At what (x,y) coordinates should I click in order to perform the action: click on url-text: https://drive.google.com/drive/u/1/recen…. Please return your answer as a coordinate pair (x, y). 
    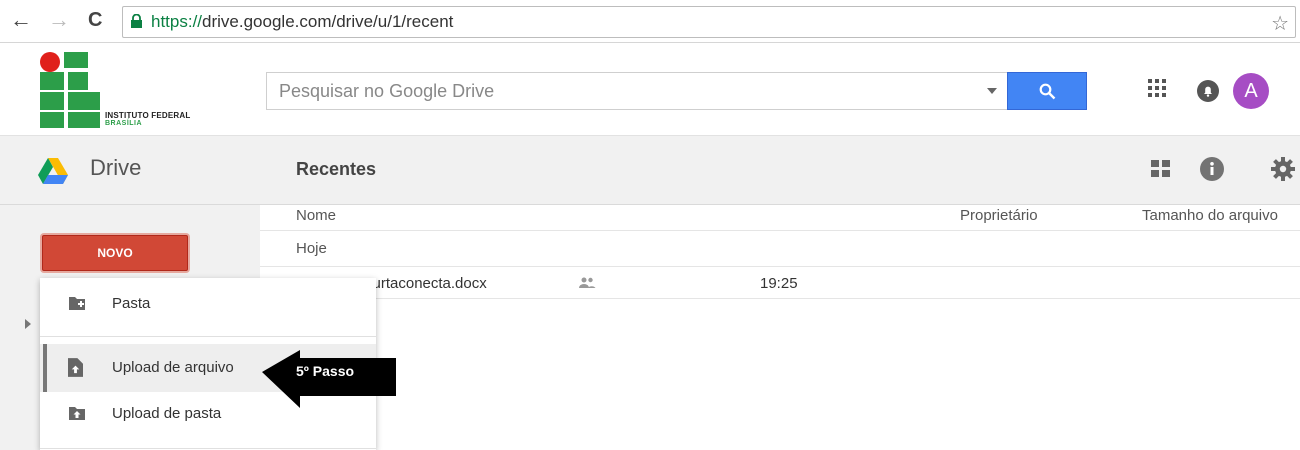
    Looking at the image, I should click on (302, 22).